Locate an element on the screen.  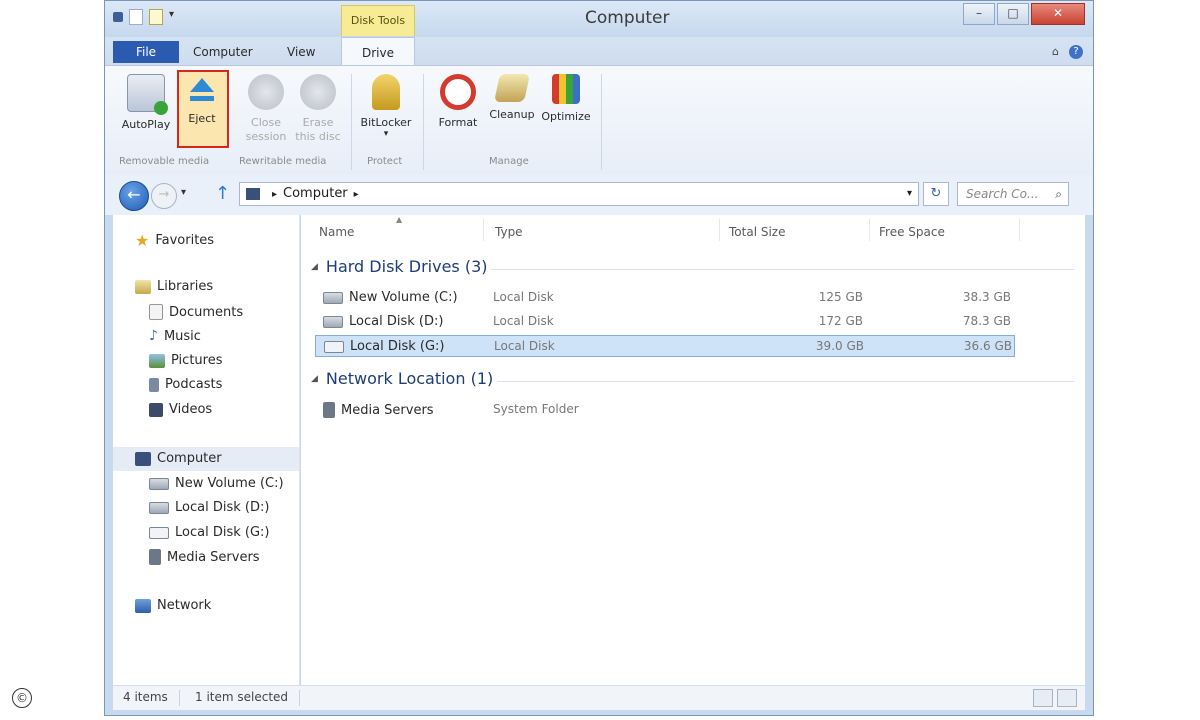
nav-favorites: ★ Favorites is located at coordinates (174, 240).